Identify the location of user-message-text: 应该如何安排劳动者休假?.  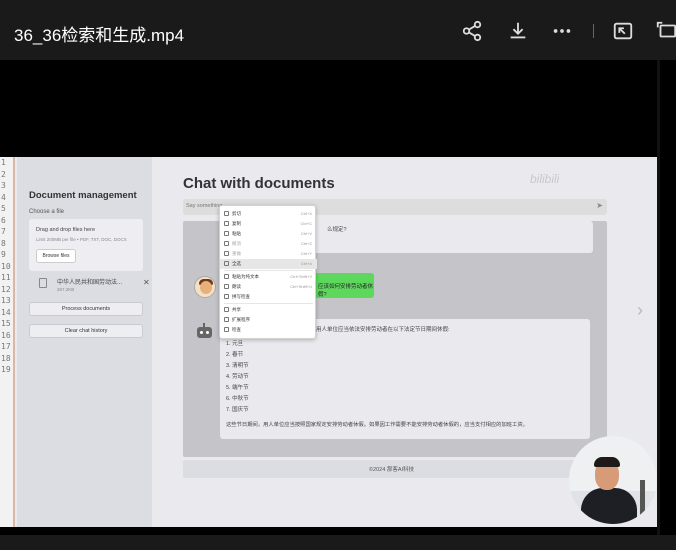
(346, 291).